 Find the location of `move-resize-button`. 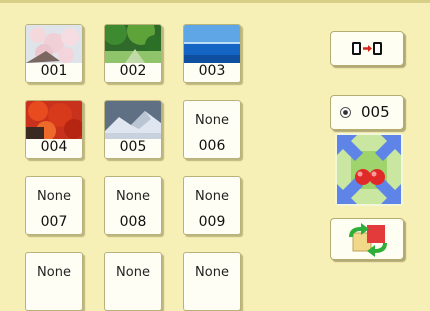

move-resize-button is located at coordinates (369, 169).